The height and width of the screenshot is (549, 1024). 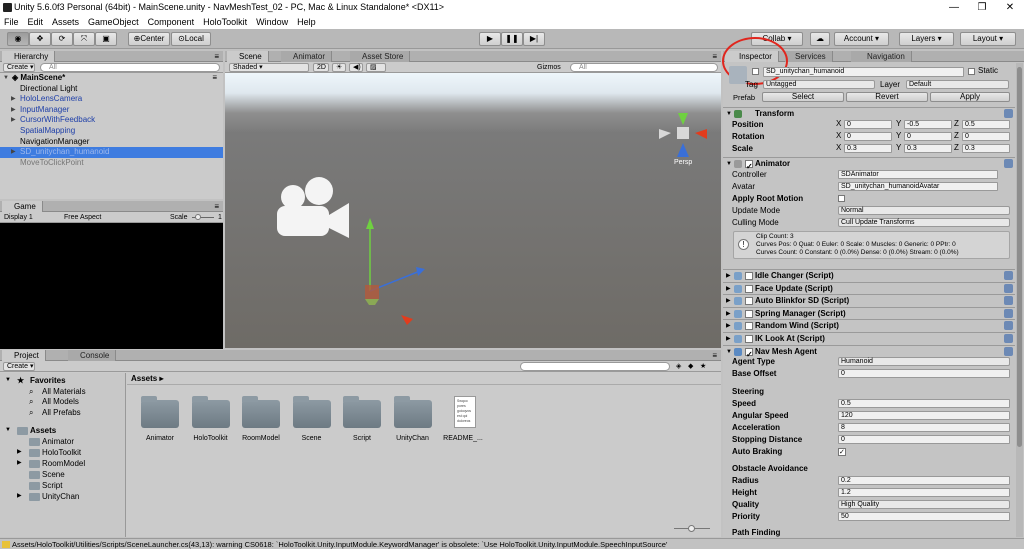 What do you see at coordinates (19, 366) in the screenshot?
I see `project-create-dropdown: Create ▾` at bounding box center [19, 366].